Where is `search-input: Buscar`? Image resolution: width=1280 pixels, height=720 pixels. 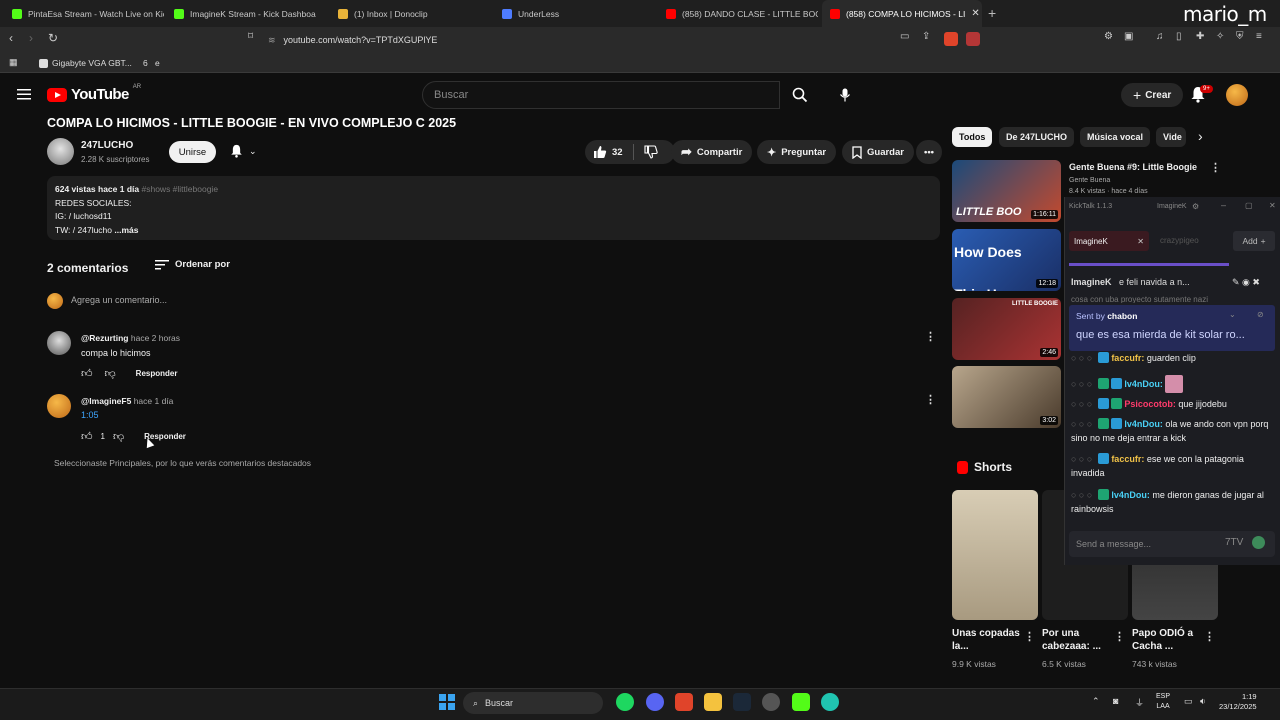 search-input: Buscar is located at coordinates (601, 95).